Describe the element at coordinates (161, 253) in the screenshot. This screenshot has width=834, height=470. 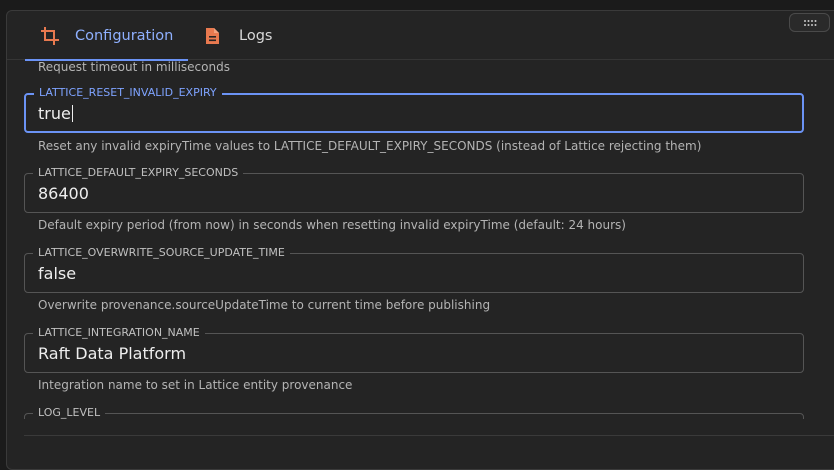
I see `field-label: LATTICE_OVERWRITE_SOURCE_UPDATE_TIME` at that location.